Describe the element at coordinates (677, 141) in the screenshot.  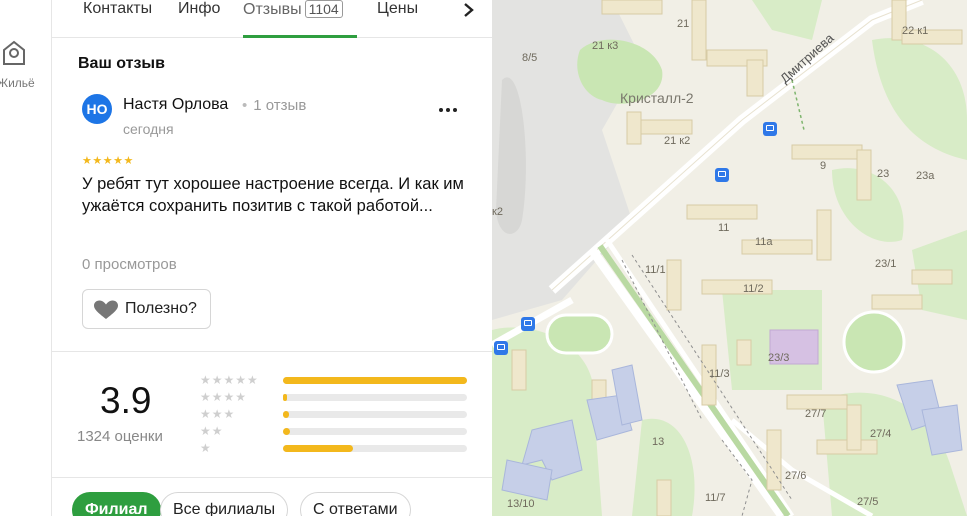
I see `building-label: 21 к2` at that location.